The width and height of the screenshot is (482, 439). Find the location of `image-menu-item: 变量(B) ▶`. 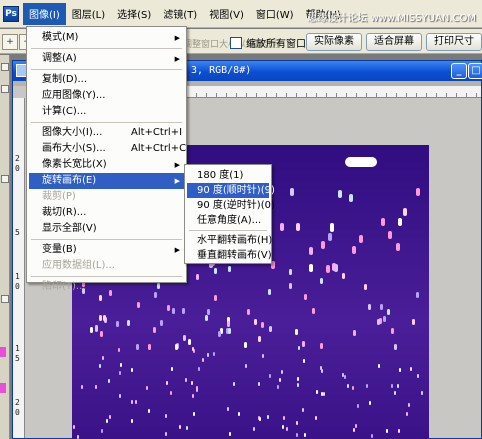

image-menu-item: 变量(B) ▶ is located at coordinates (106, 250).